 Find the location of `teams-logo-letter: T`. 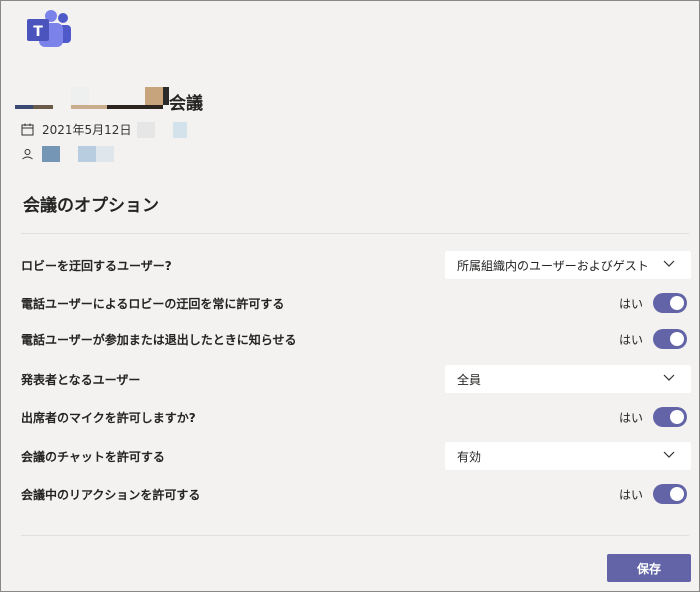

teams-logo-letter: T is located at coordinates (38, 32).